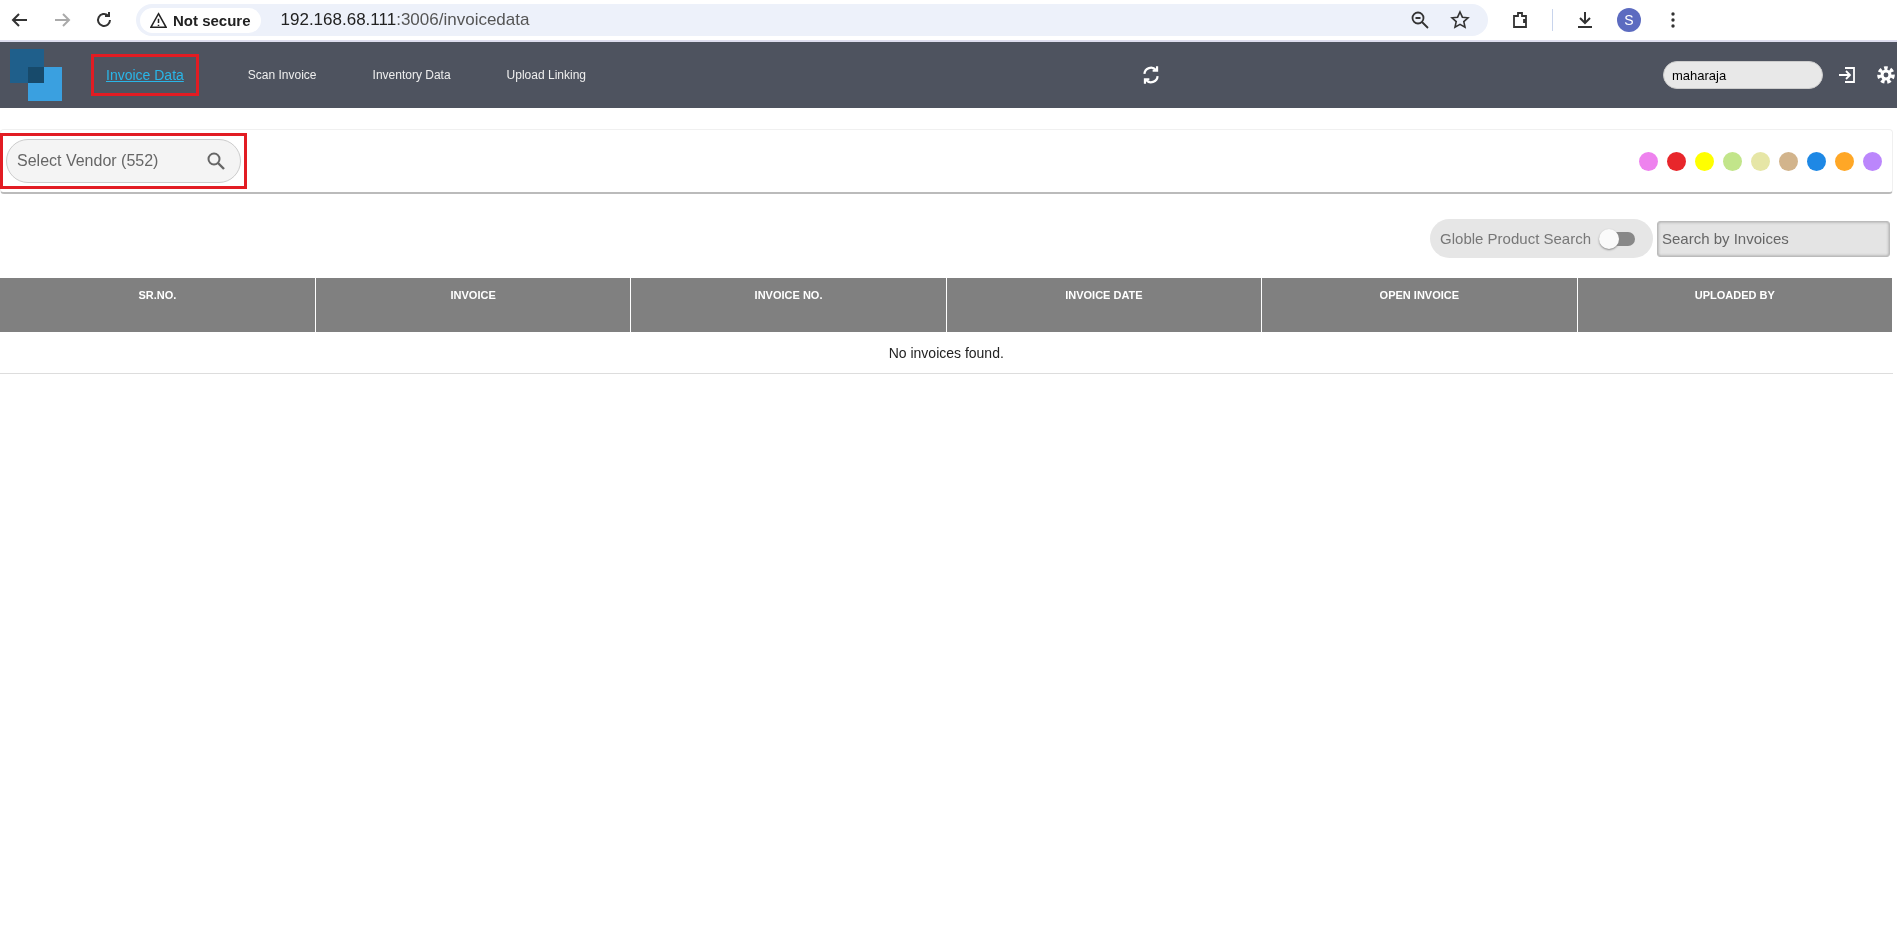 The image size is (1897, 940). What do you see at coordinates (473, 305) in the screenshot?
I see `column-header: INVOICE` at bounding box center [473, 305].